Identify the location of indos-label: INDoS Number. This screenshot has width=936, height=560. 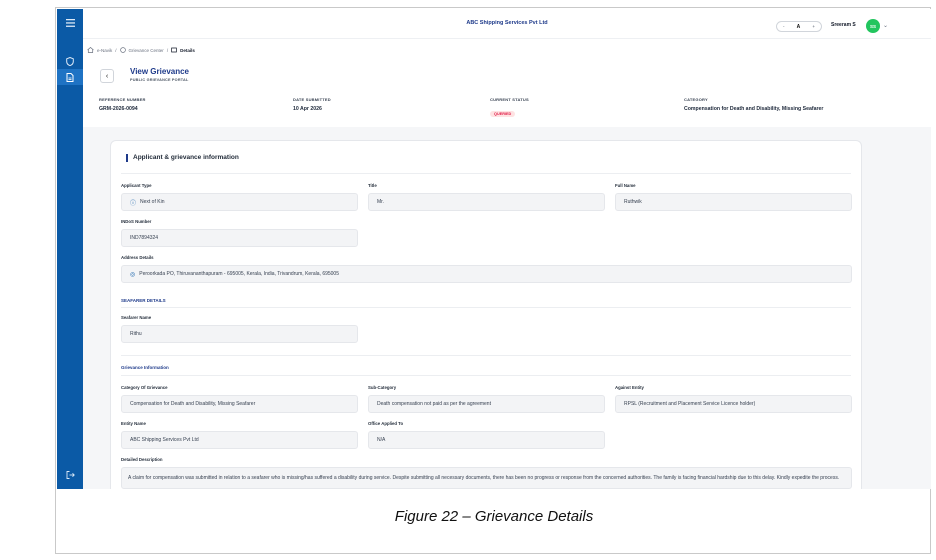
(136, 221).